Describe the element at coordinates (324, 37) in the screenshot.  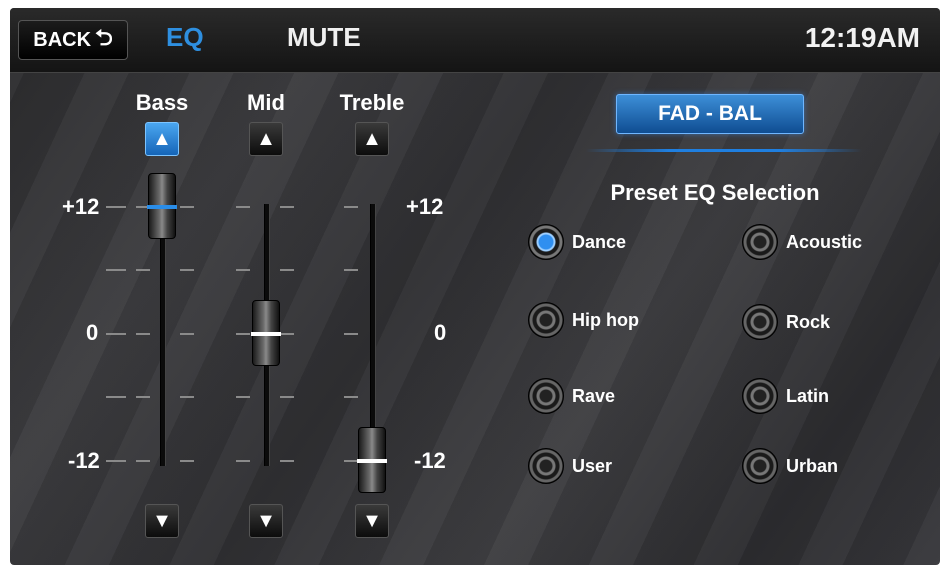
I see `mute-button: MUTE` at that location.